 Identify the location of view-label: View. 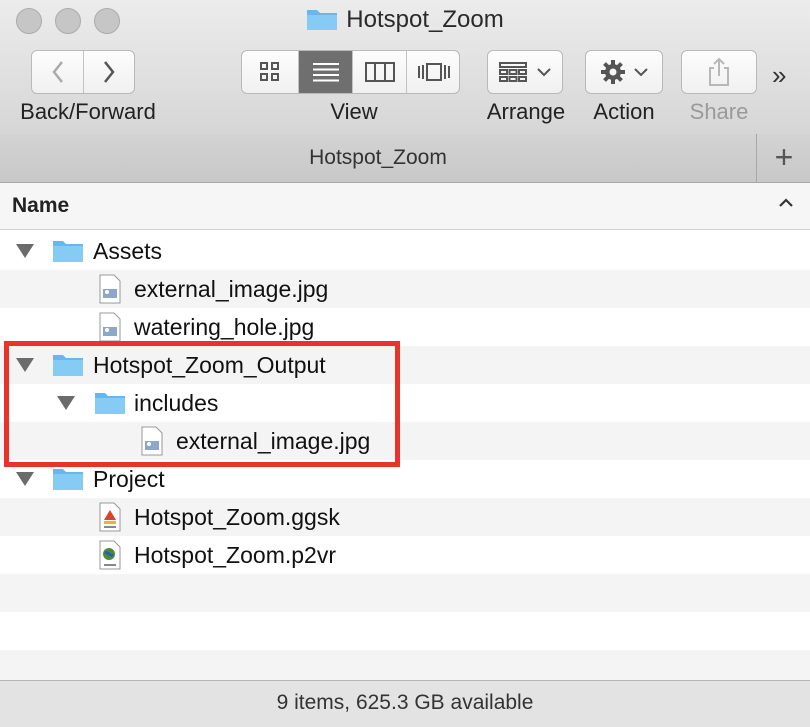
(354, 111).